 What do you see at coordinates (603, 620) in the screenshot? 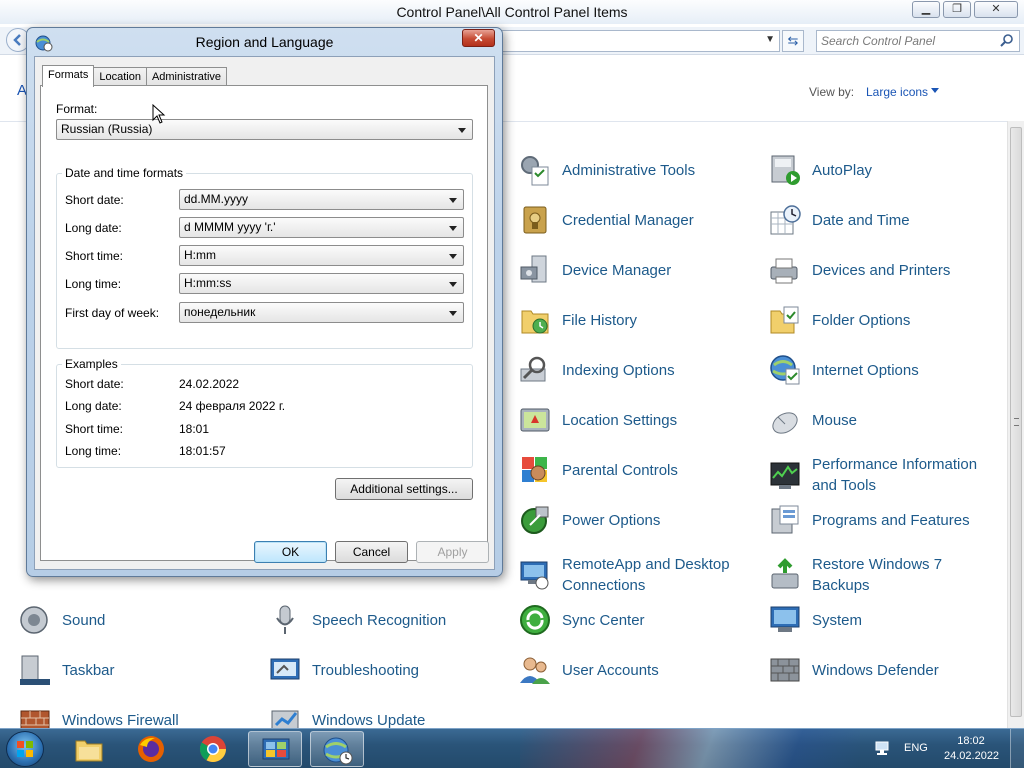
I see `cp-item-label: Sync Center` at bounding box center [603, 620].